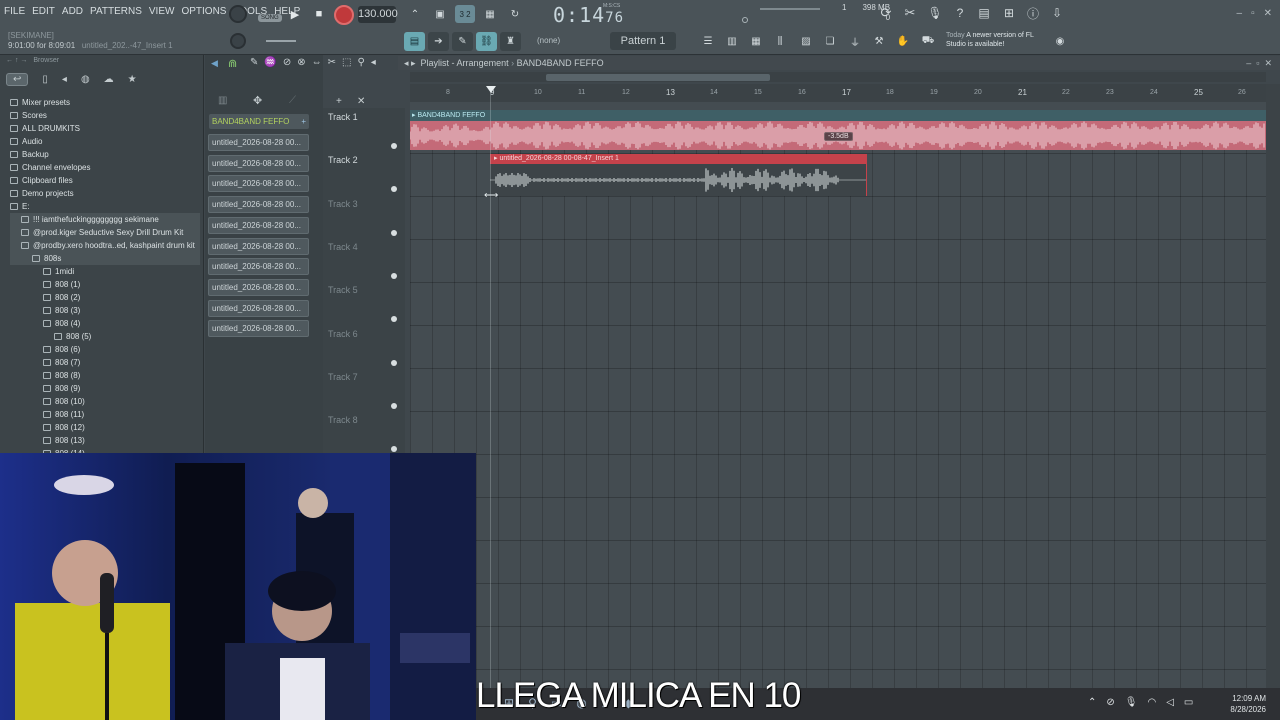 Image resolution: width=1280 pixels, height=720 pixels. Describe the element at coordinates (1268, 13) in the screenshot. I see `close-icon: ✕` at that location.